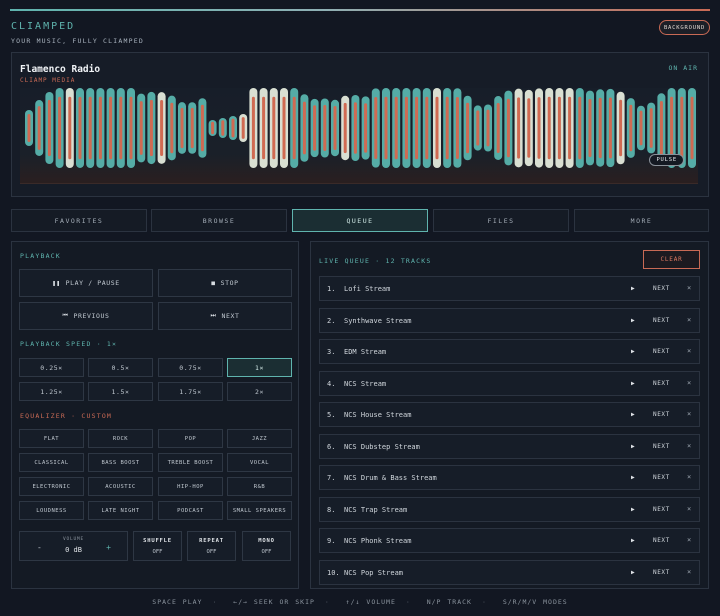  Describe the element at coordinates (259, 462) in the screenshot. I see `eq-preset: VOCAL` at that location.